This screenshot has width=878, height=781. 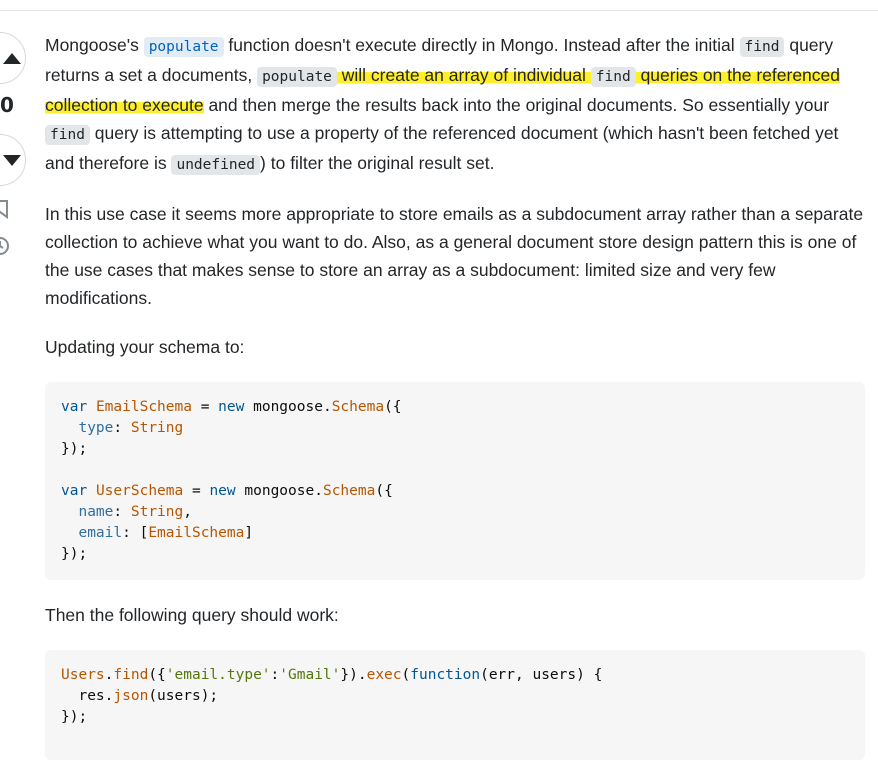 What do you see at coordinates (5, 209) in the screenshot?
I see `bookmark-icon` at bounding box center [5, 209].